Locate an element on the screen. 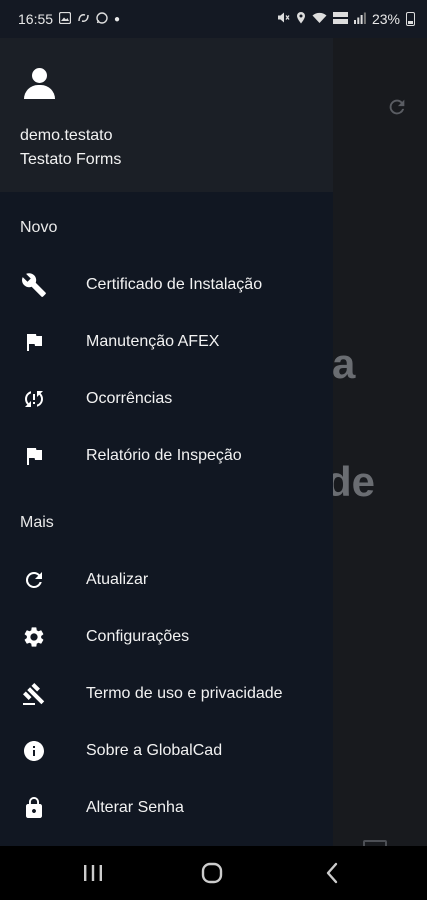 The width and height of the screenshot is (427, 900). menu-item-label: Alterar Senha is located at coordinates (135, 807).